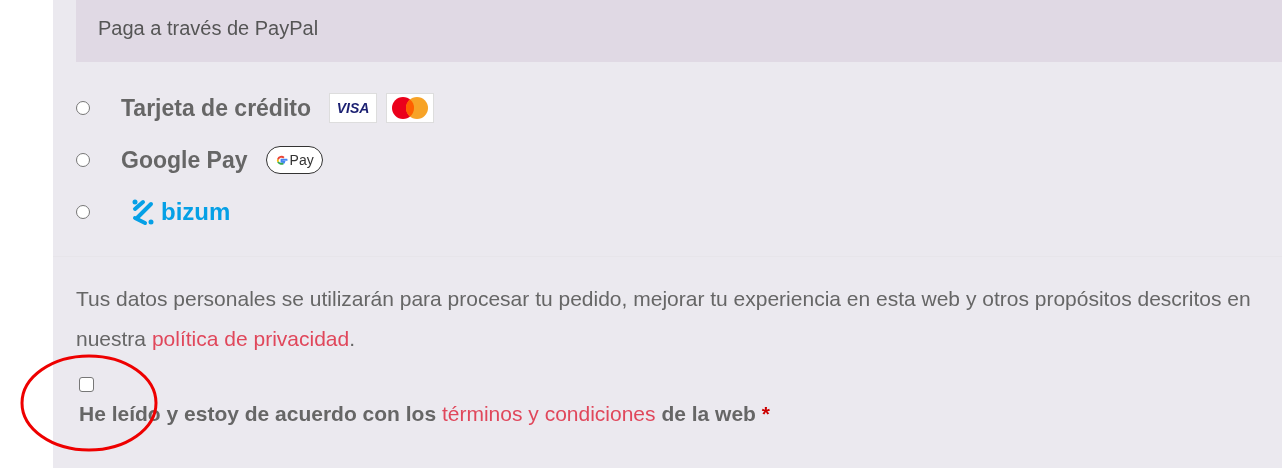 This screenshot has height=468, width=1282. What do you see at coordinates (208, 28) in the screenshot?
I see `notice-text: Paga a través de PayPal` at bounding box center [208, 28].